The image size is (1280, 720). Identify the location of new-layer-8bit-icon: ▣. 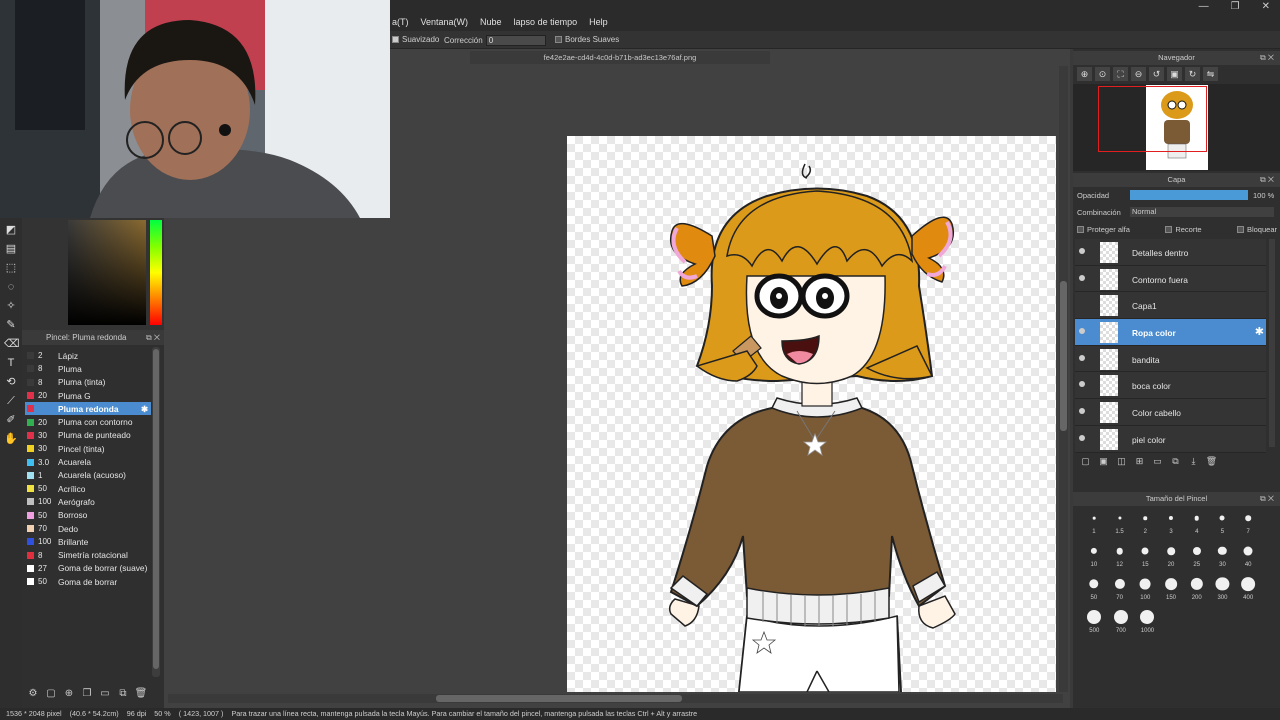
(1103, 462).